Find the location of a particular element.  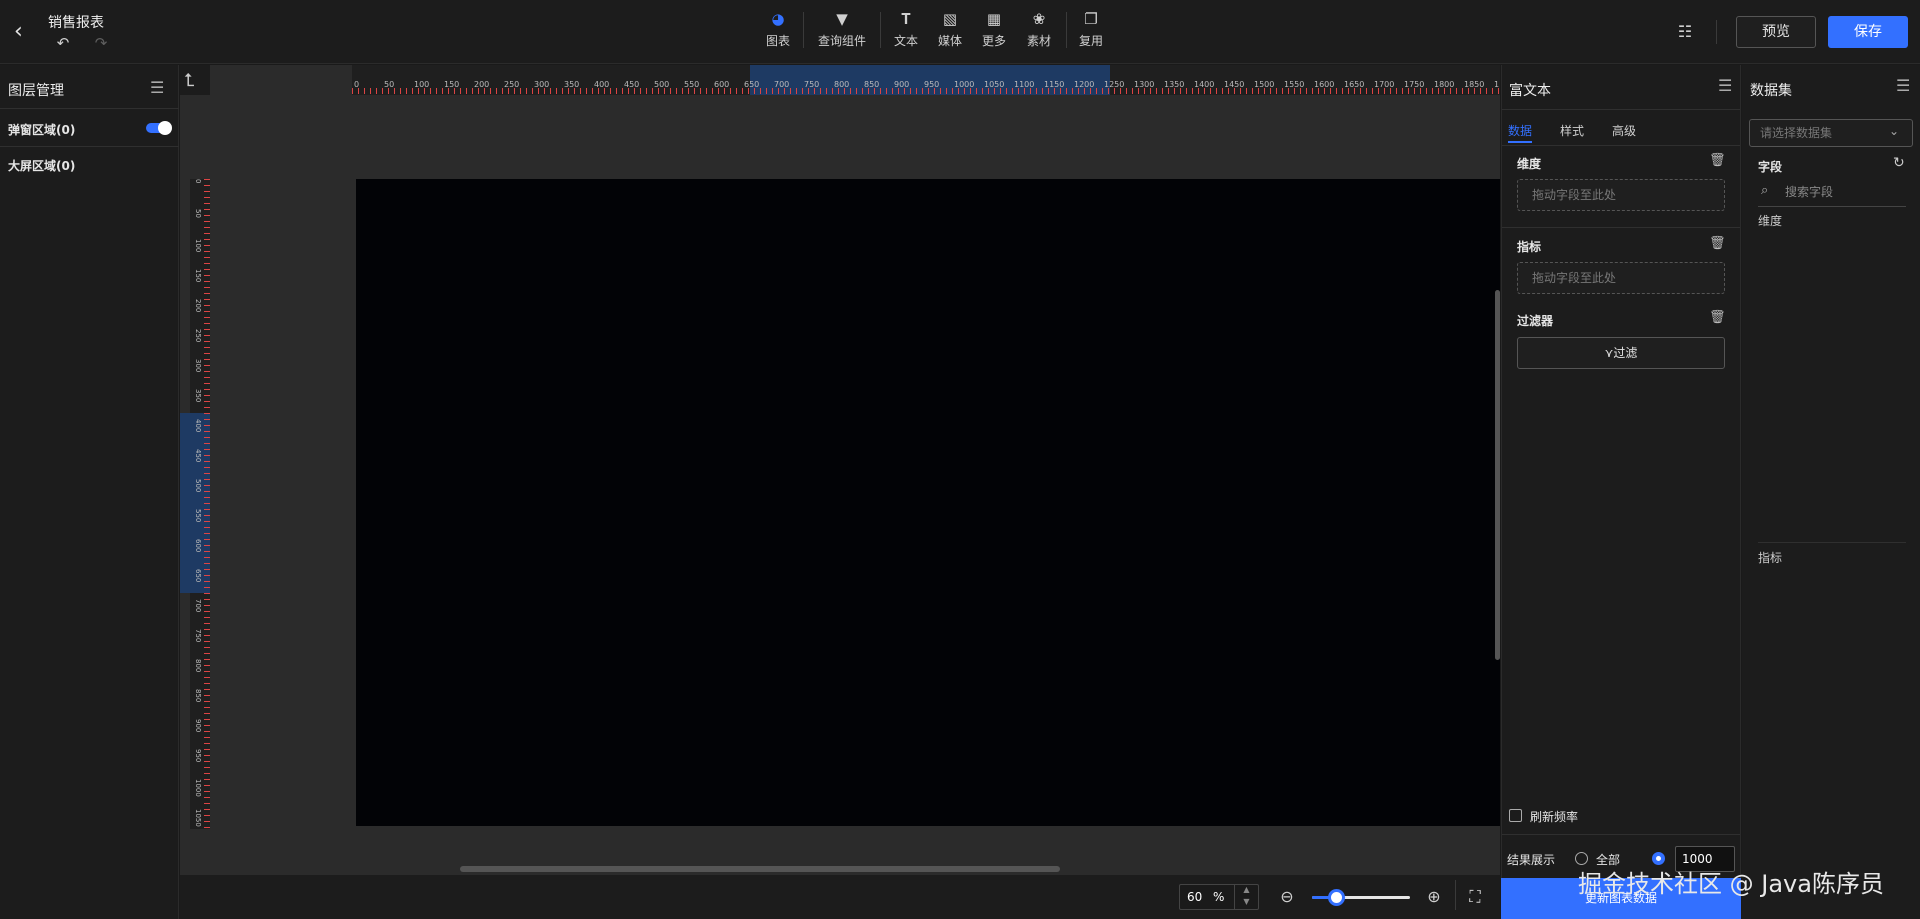

tab-style: 样式 is located at coordinates (1572, 130).